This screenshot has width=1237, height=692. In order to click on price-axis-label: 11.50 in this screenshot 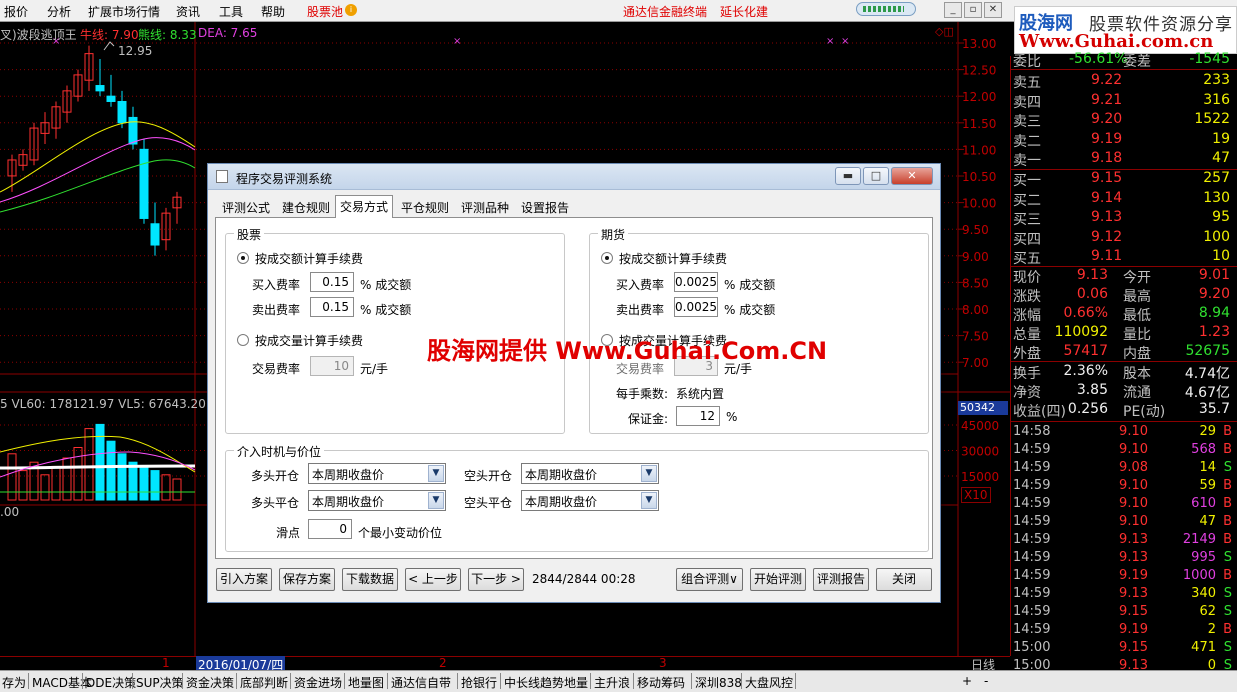, I will do `click(979, 124)`.